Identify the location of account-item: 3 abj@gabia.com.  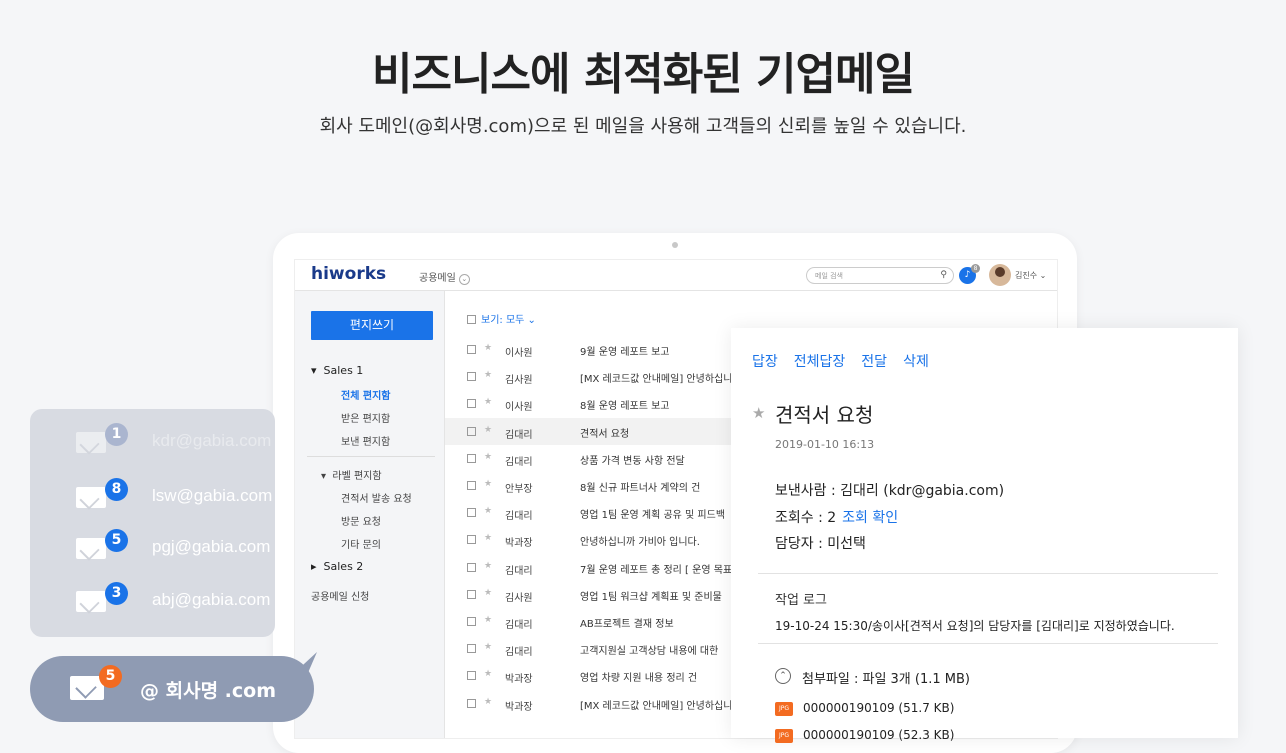
(152, 600).